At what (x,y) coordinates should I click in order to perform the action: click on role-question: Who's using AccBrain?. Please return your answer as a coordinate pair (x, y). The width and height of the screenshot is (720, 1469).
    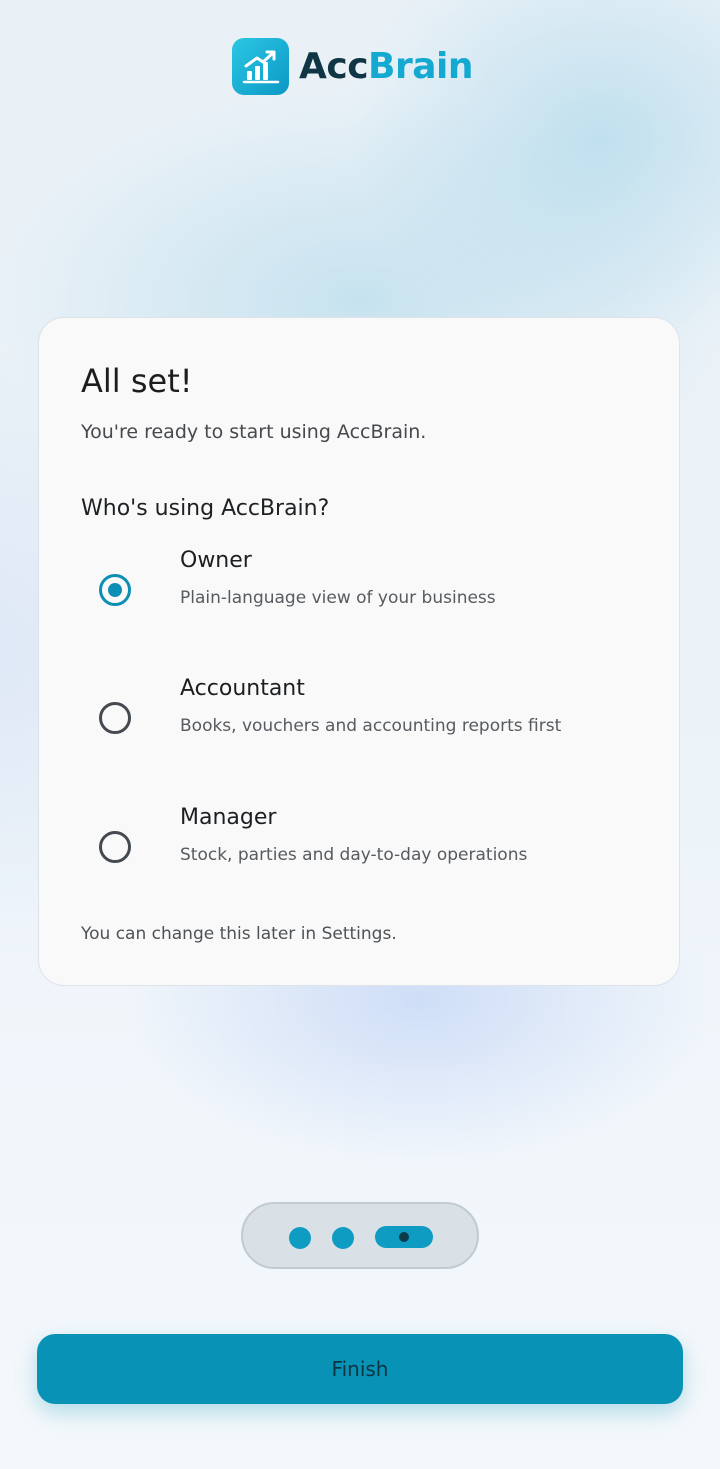
    Looking at the image, I should click on (205, 508).